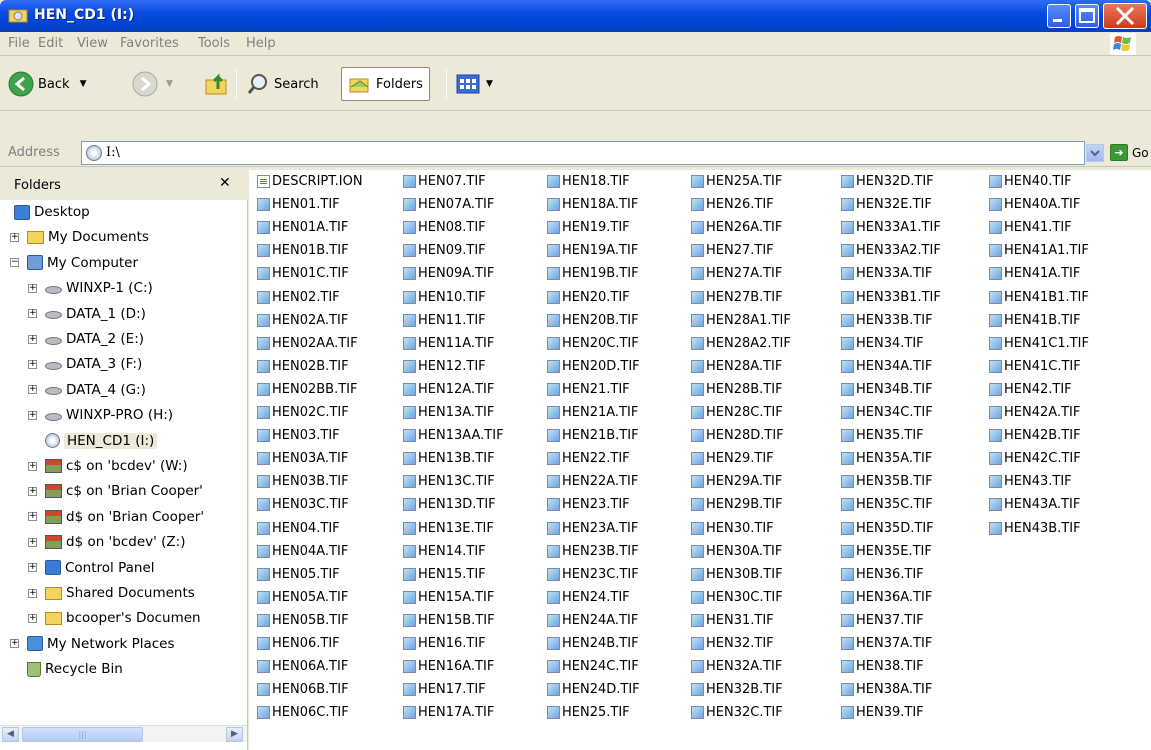 This screenshot has width=1151, height=750. What do you see at coordinates (882, 343) in the screenshot?
I see `file-item: HEN34.TIF` at bounding box center [882, 343].